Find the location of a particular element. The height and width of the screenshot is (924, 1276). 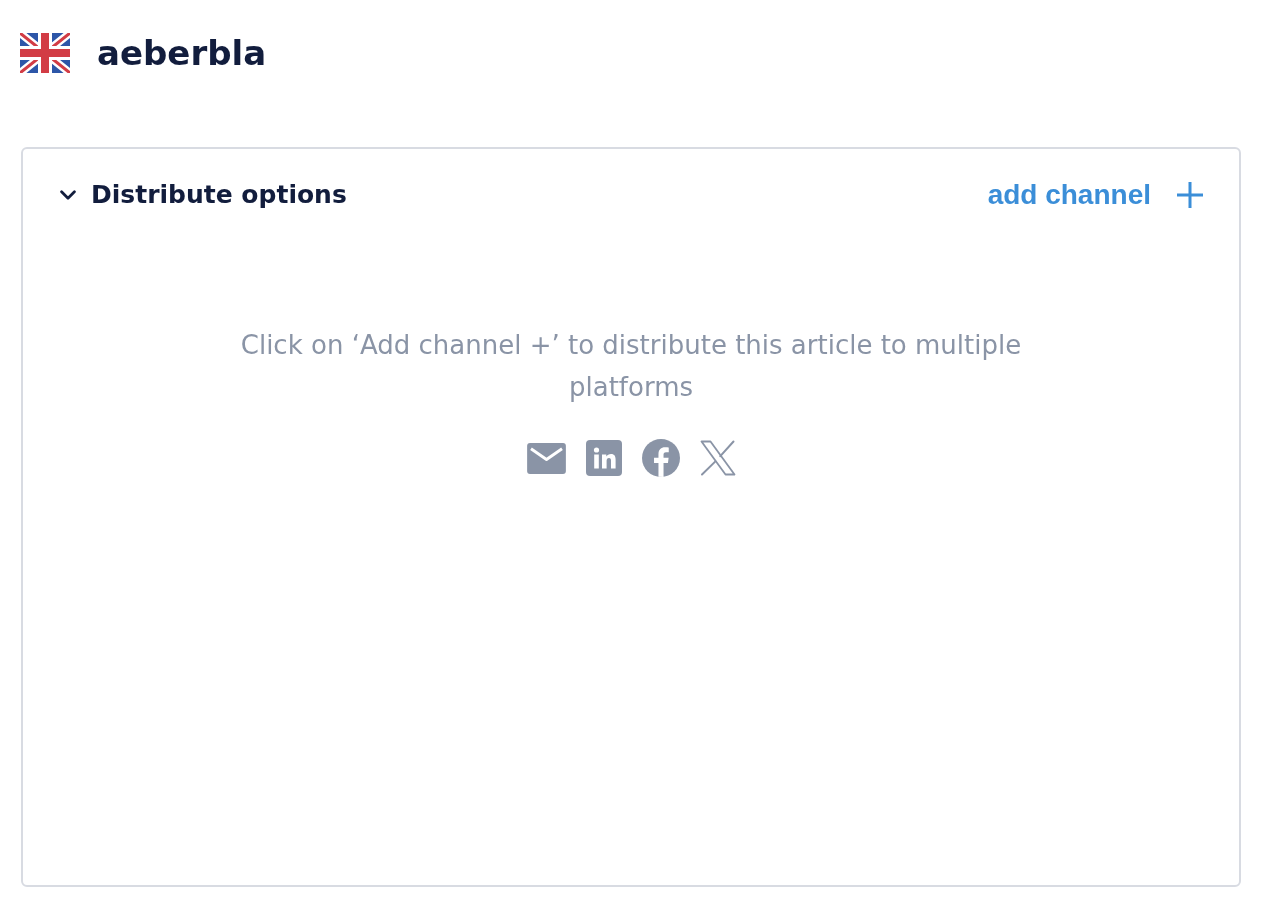

facebook-icon is located at coordinates (660, 458).